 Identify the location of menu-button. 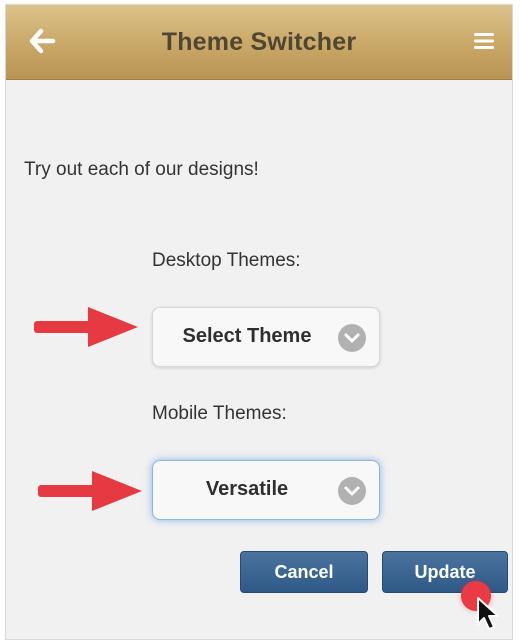
(484, 41).